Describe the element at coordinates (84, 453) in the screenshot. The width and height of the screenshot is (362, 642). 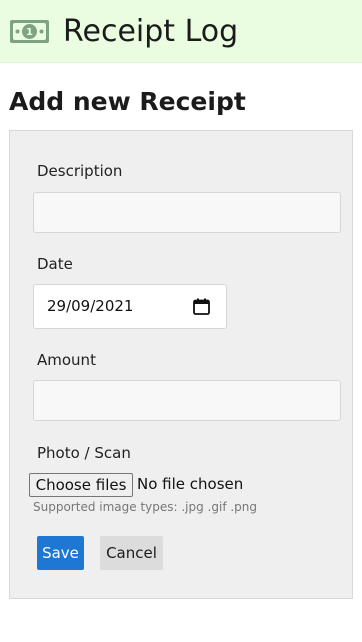
I see `photo-label: Photo / Scan` at that location.